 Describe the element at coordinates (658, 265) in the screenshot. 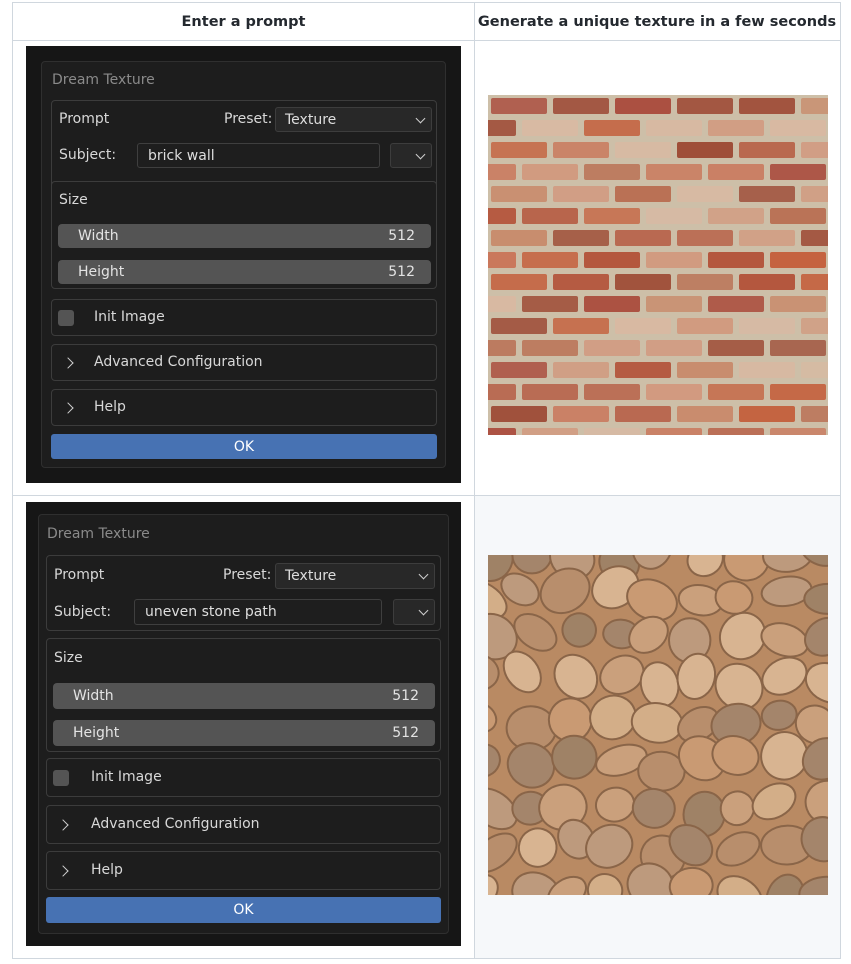

I see `brick-wall-texture` at that location.